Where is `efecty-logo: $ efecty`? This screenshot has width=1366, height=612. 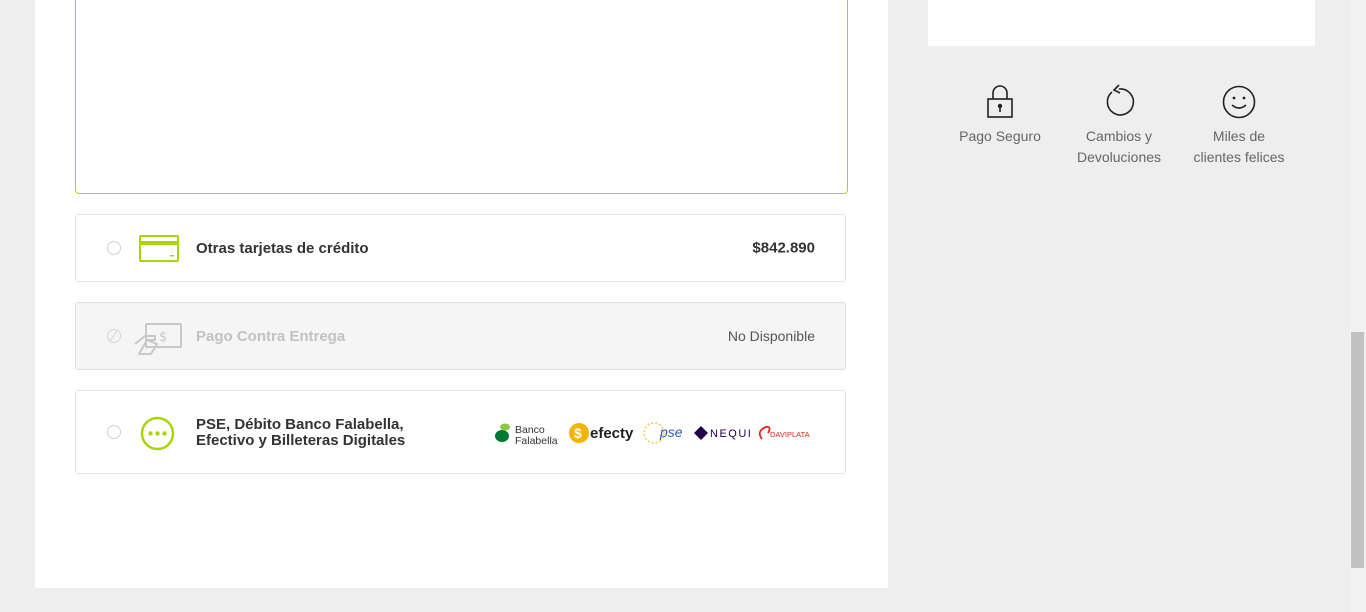
efecty-logo: $ efecty is located at coordinates (601, 433).